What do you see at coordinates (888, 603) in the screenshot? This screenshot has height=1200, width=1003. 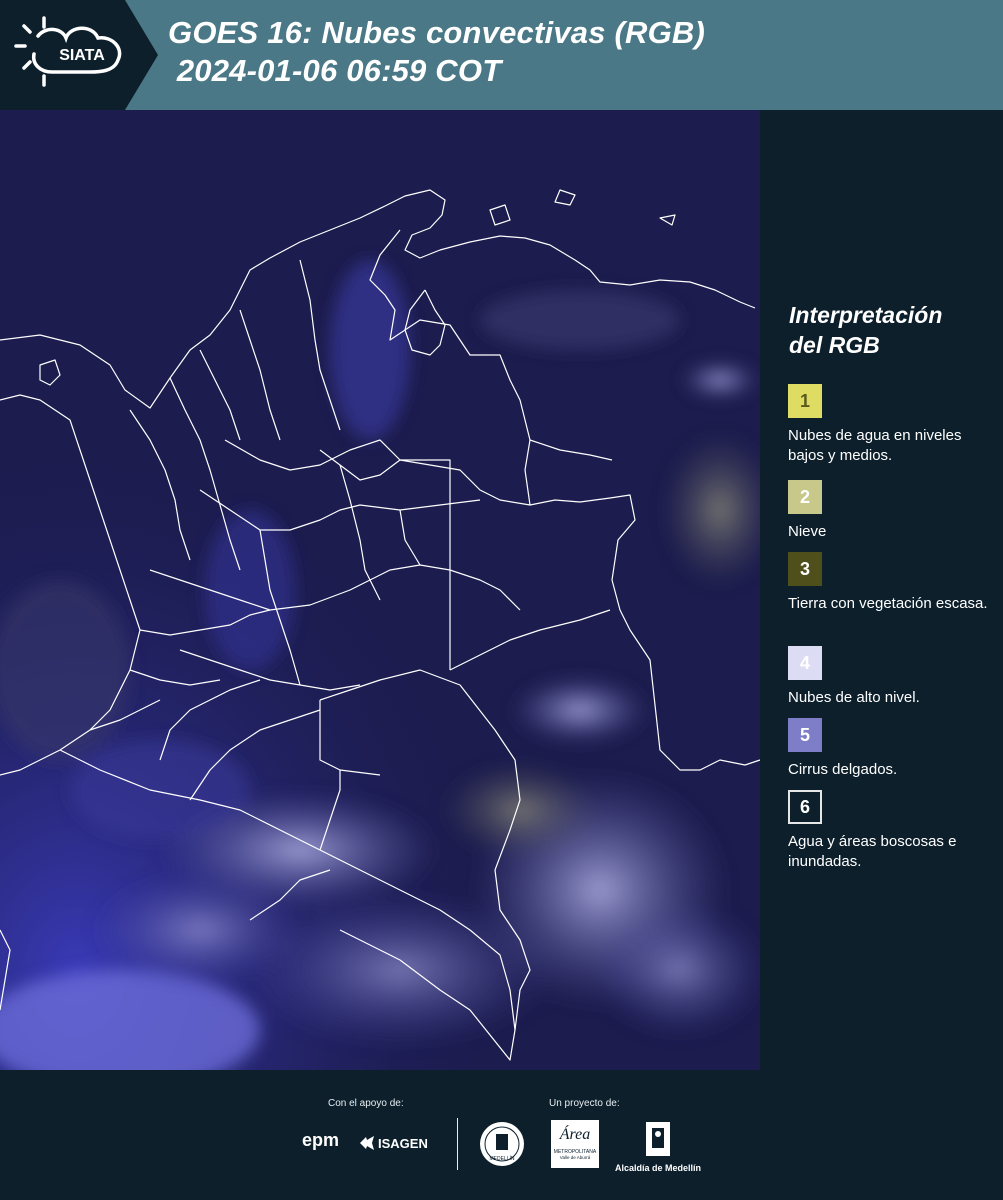 I see `legend-label: Tierra con vegetación escasa.` at bounding box center [888, 603].